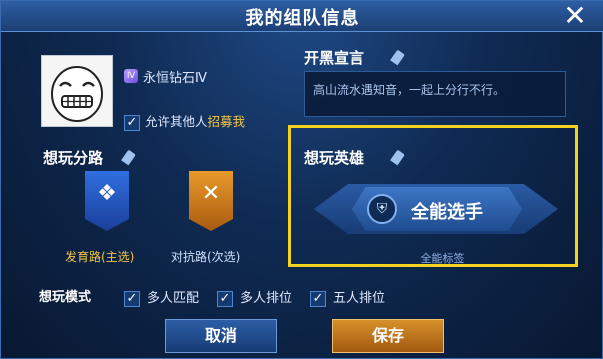  Describe the element at coordinates (65, 297) in the screenshot. I see `modes-title: 想玩模式` at that location.